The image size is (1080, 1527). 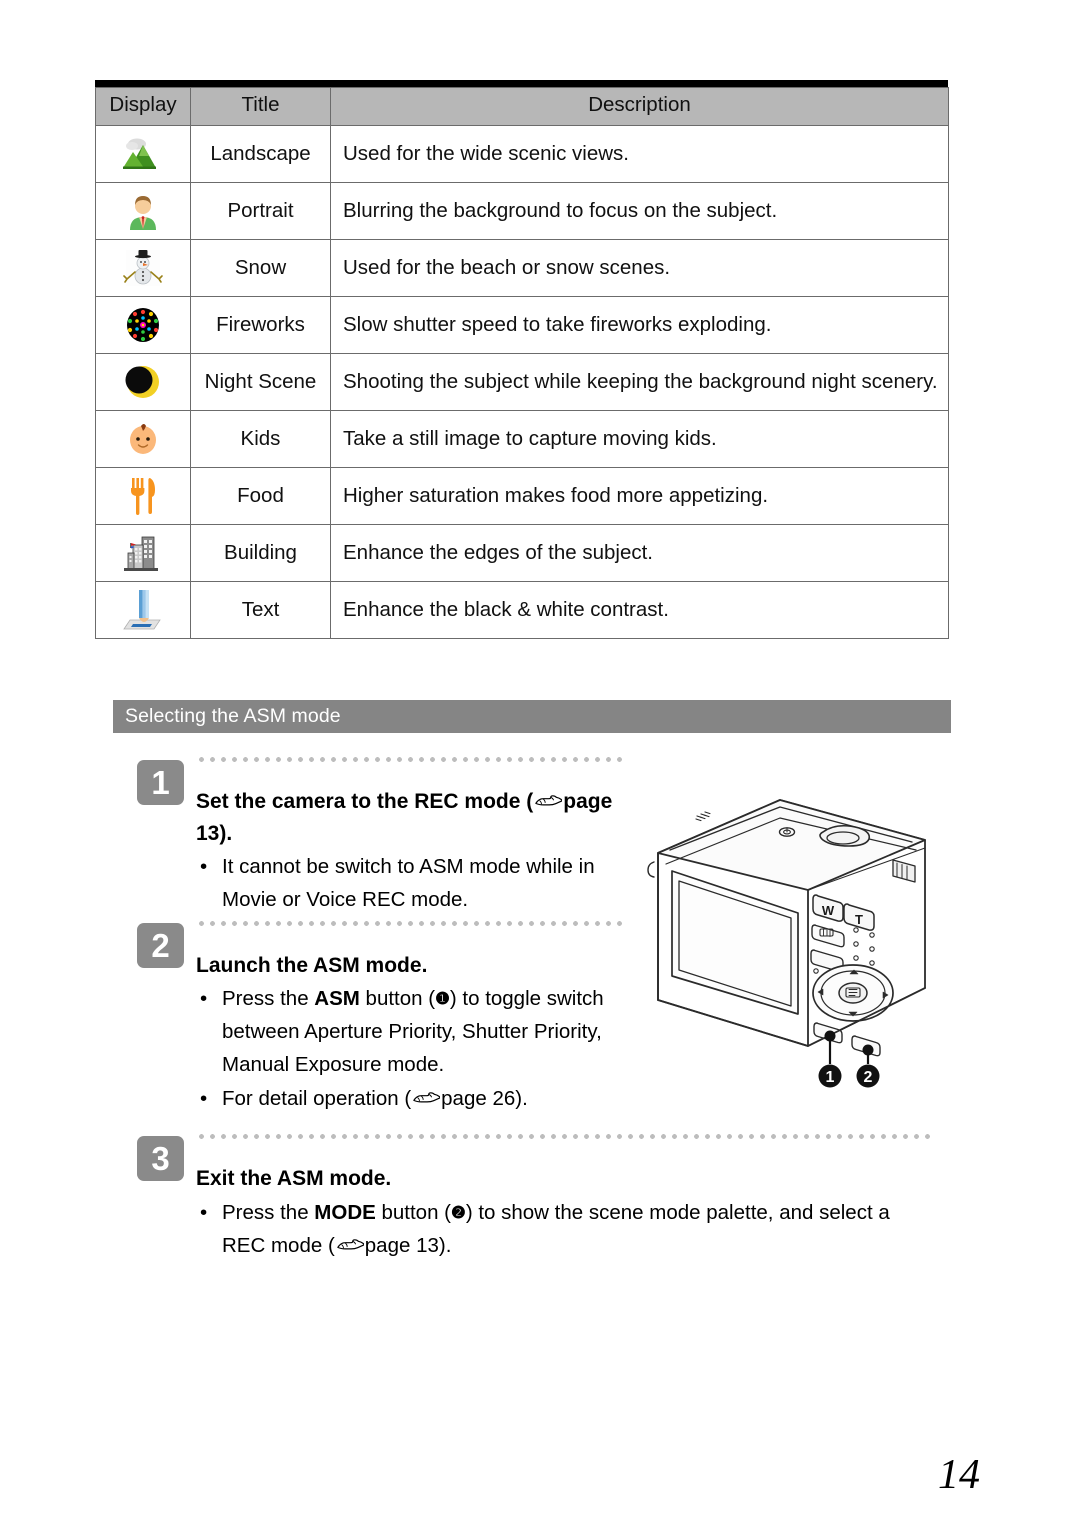 I want to click on list-item: • For detail operation ( page 26)., so click(x=431, y=1098).